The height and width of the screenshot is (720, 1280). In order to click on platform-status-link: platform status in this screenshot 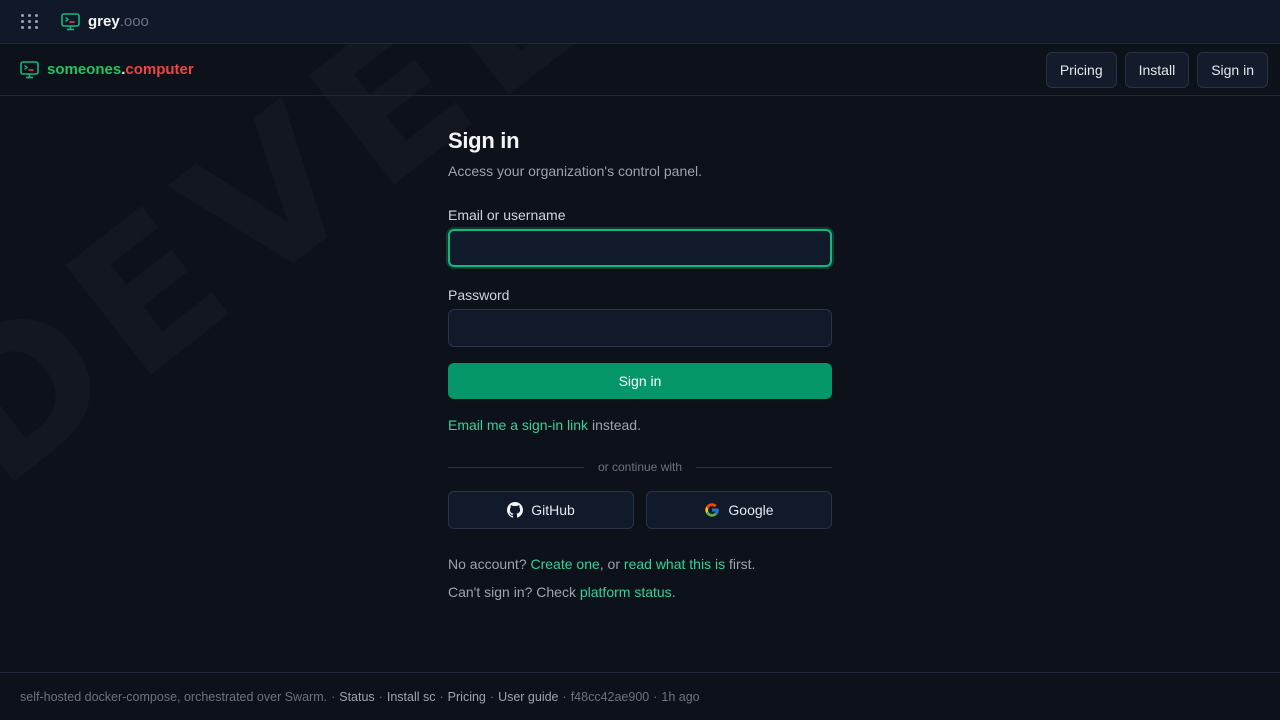, I will do `click(626, 592)`.